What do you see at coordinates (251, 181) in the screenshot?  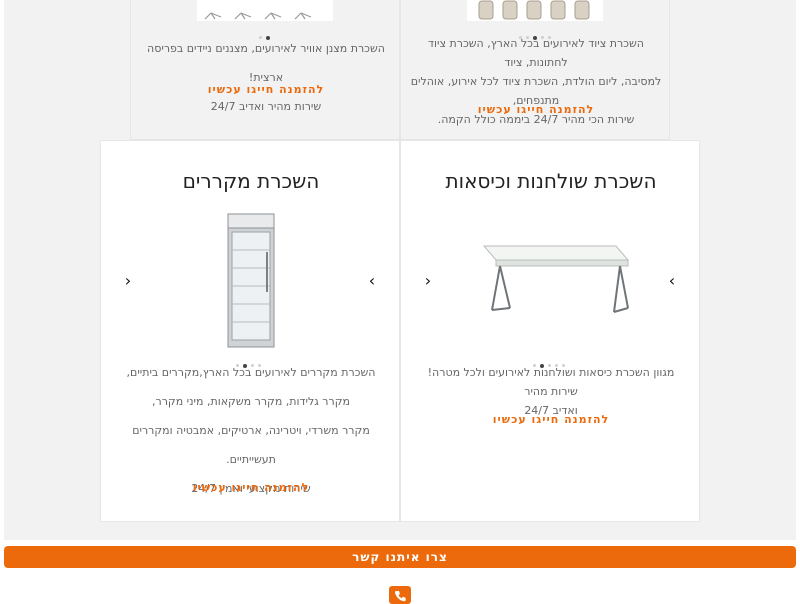 I see `card-title: השכרת מקררים` at bounding box center [251, 181].